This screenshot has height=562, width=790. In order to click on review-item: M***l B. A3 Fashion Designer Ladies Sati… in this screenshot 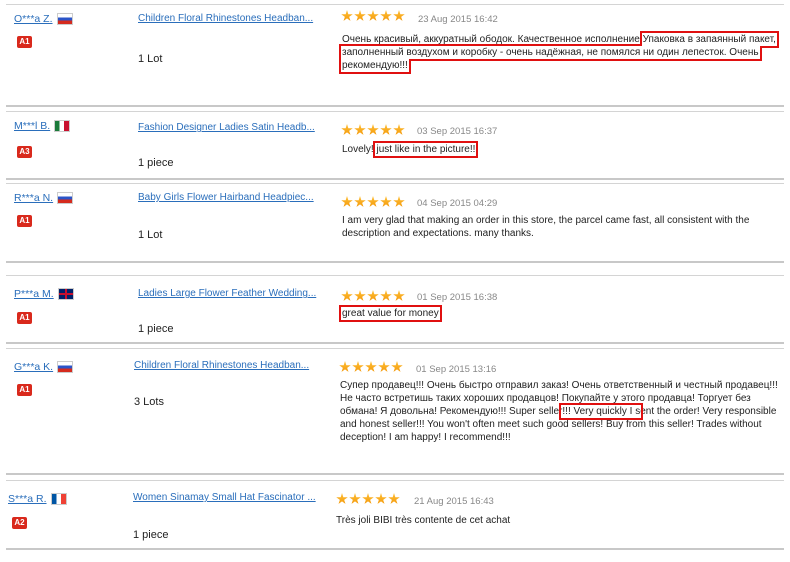, I will do `click(395, 145)`.